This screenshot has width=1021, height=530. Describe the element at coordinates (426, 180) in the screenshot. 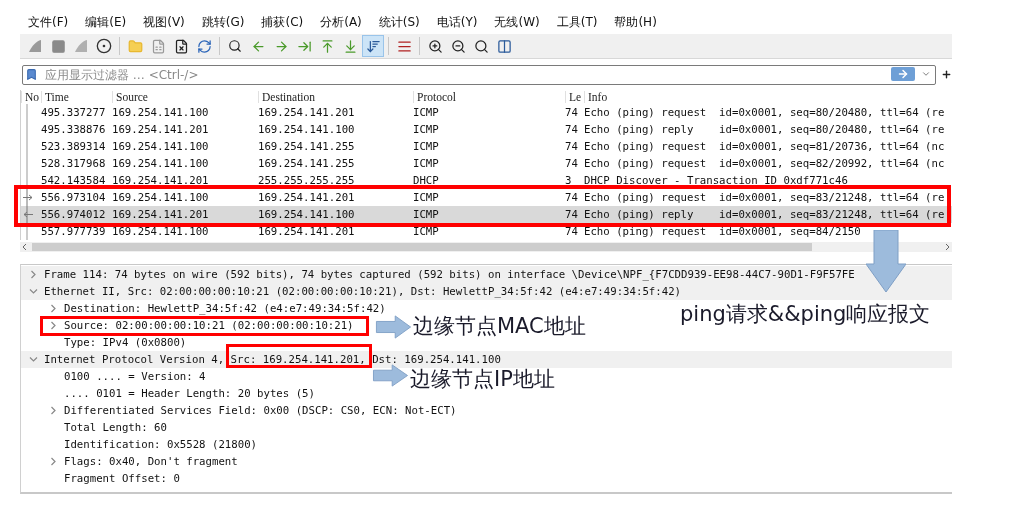

I see `table-cell-text: DHCP` at that location.